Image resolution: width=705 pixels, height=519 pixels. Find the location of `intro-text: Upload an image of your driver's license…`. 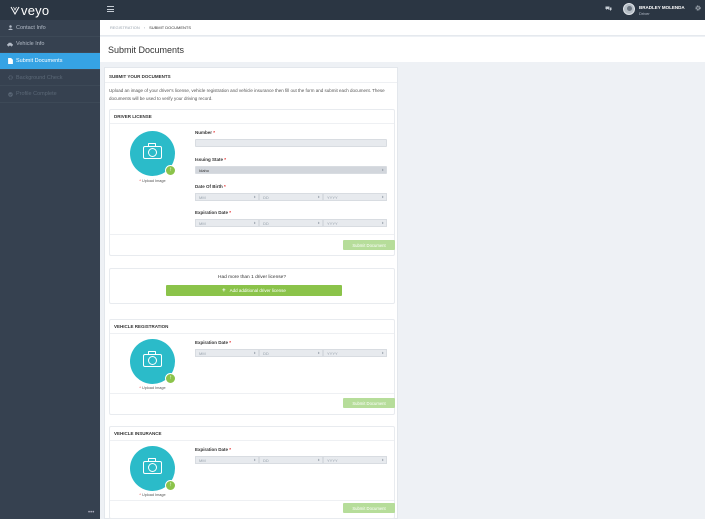

intro-text: Upload an image of your driver's license… is located at coordinates (247, 94).